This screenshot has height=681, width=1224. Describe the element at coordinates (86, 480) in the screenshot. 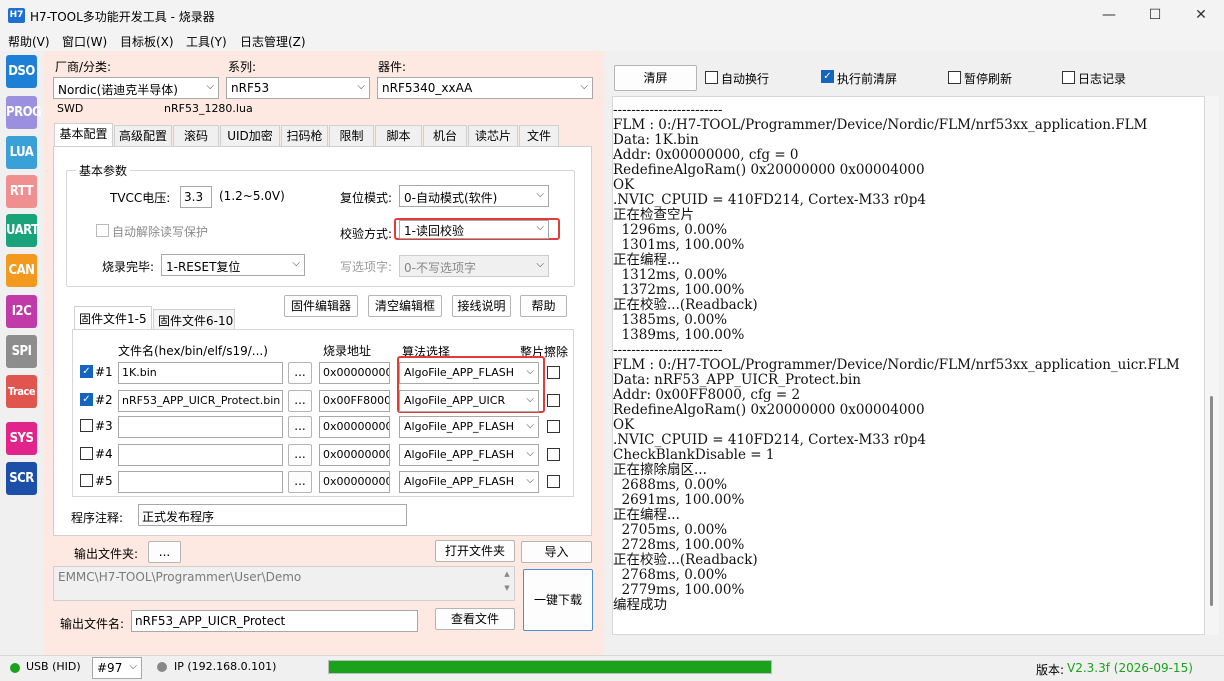

I see `firmware-row-5-checkbox` at that location.